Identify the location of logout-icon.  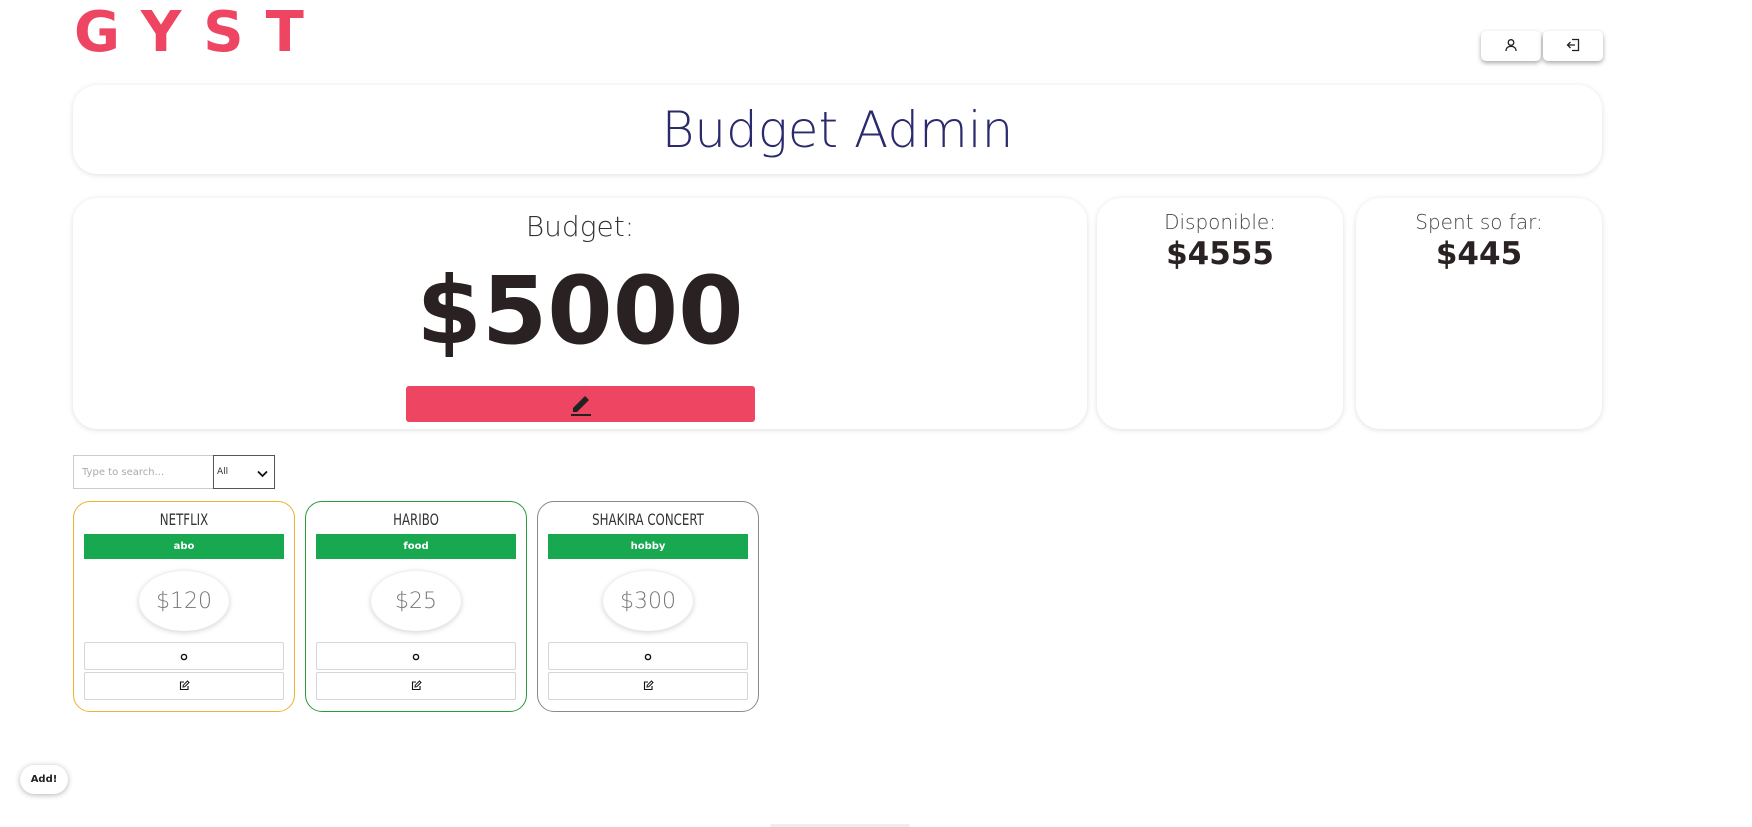
(1573, 46).